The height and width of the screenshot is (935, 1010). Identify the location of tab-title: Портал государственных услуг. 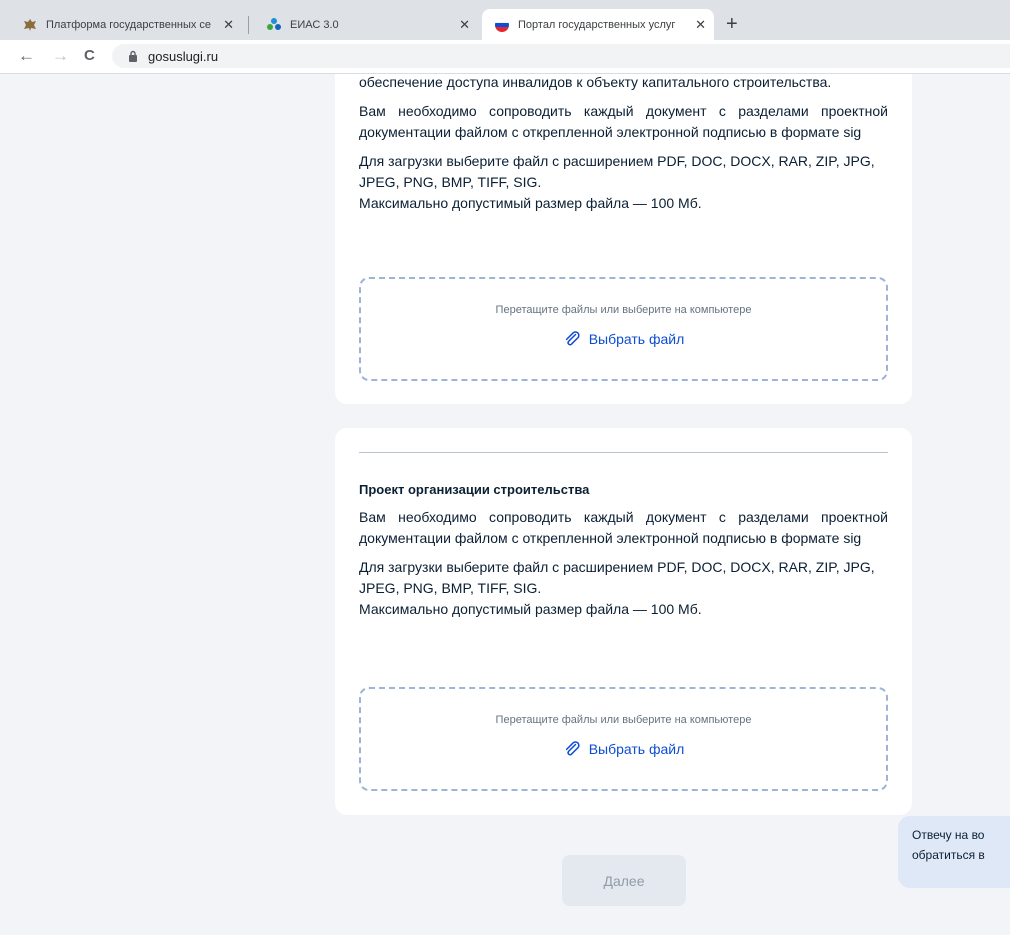
(597, 24).